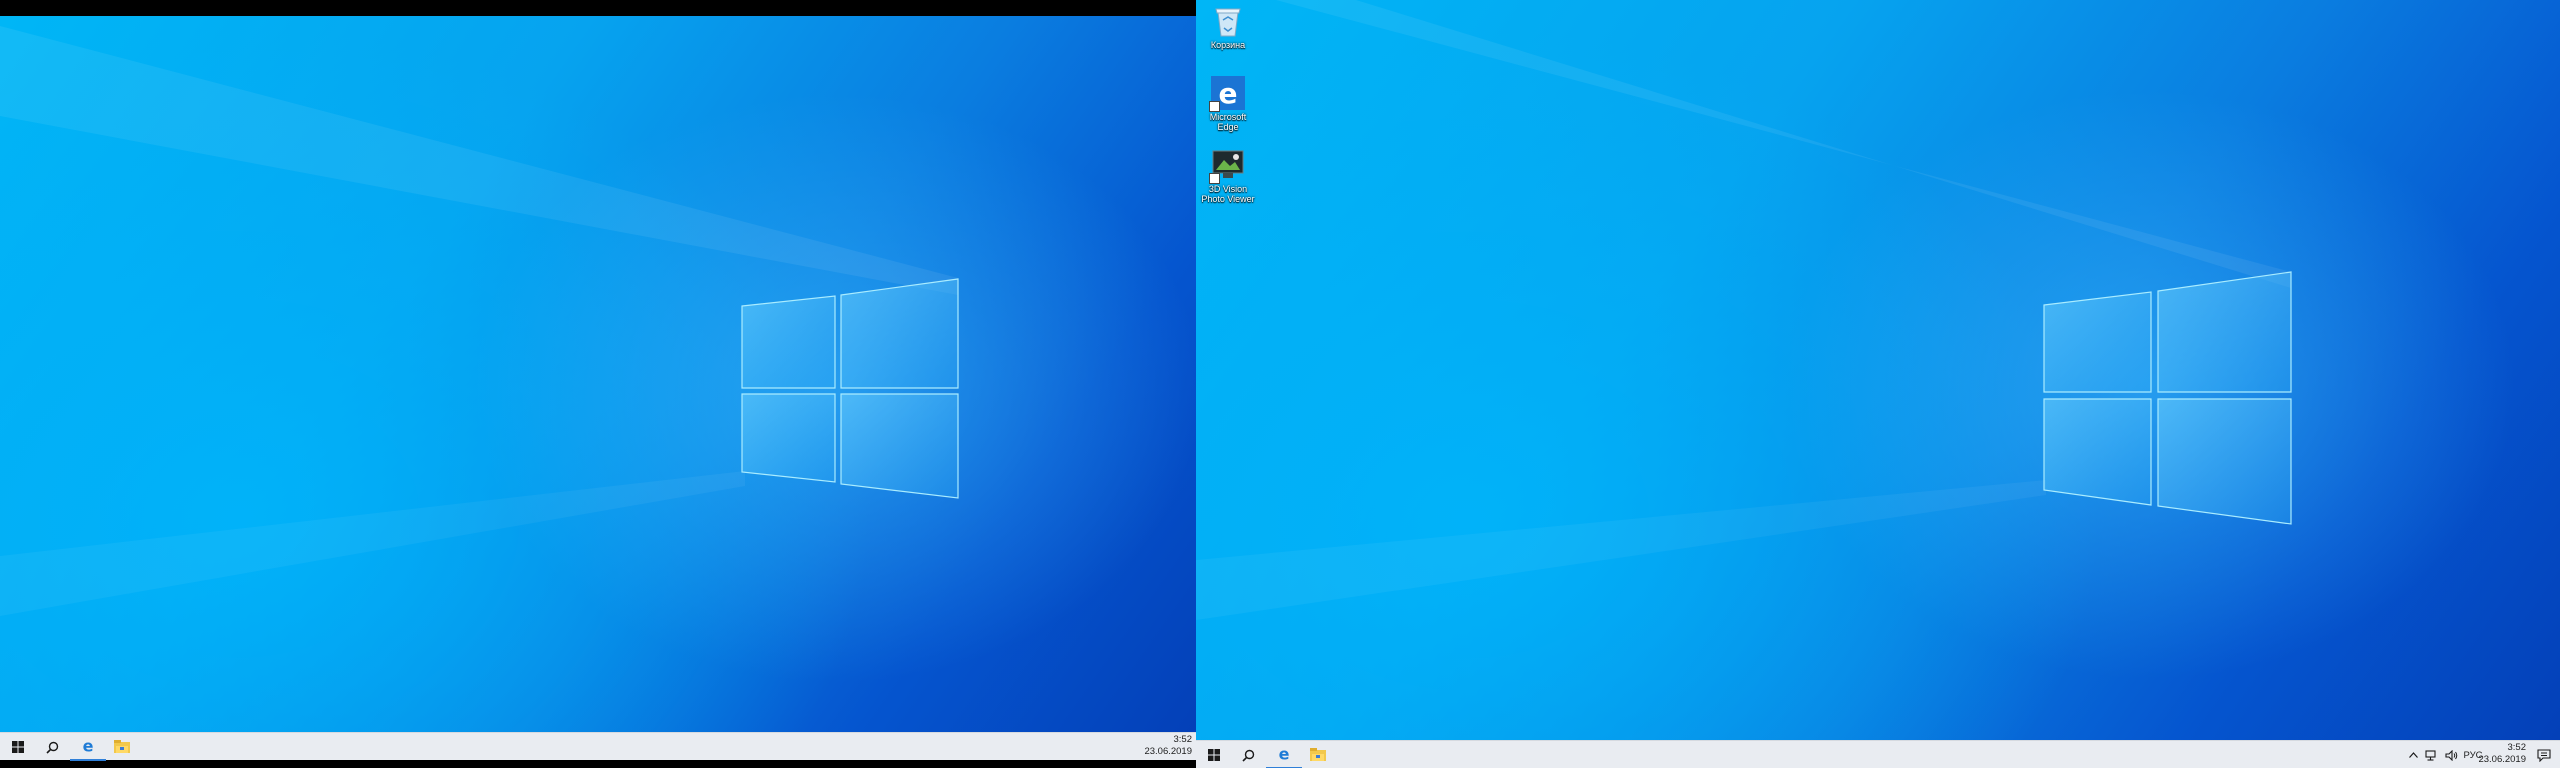 The image size is (2560, 768). I want to click on action-center-button, so click(2544, 754).